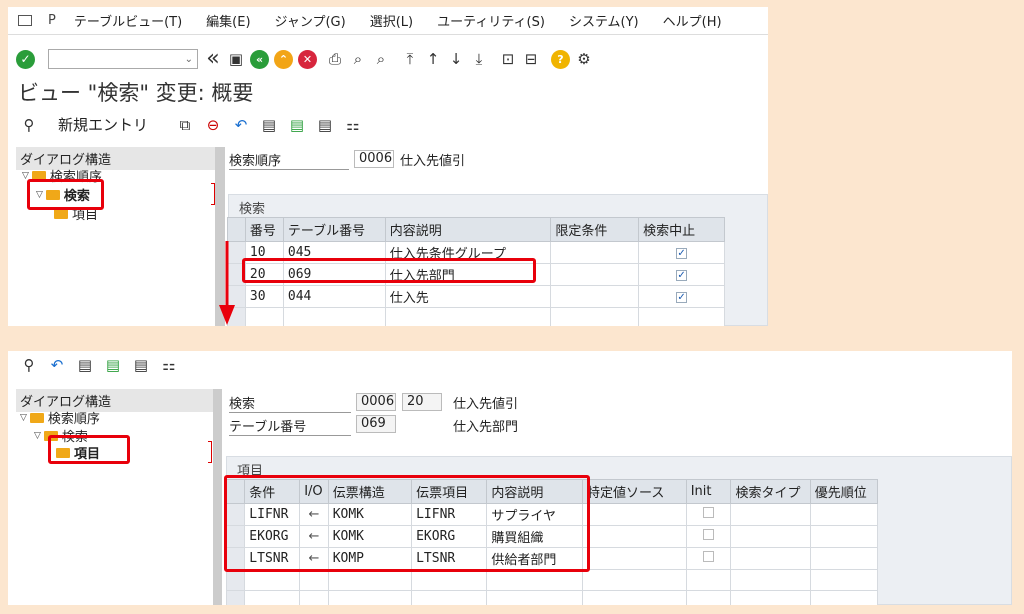 Image resolution: width=1024 pixels, height=614 pixels. I want to click on application-toolbar: ⚲ 新規エントリ ⧉ ⊖ ↶ ▤ ▤ ▤ ⚏, so click(194, 124).